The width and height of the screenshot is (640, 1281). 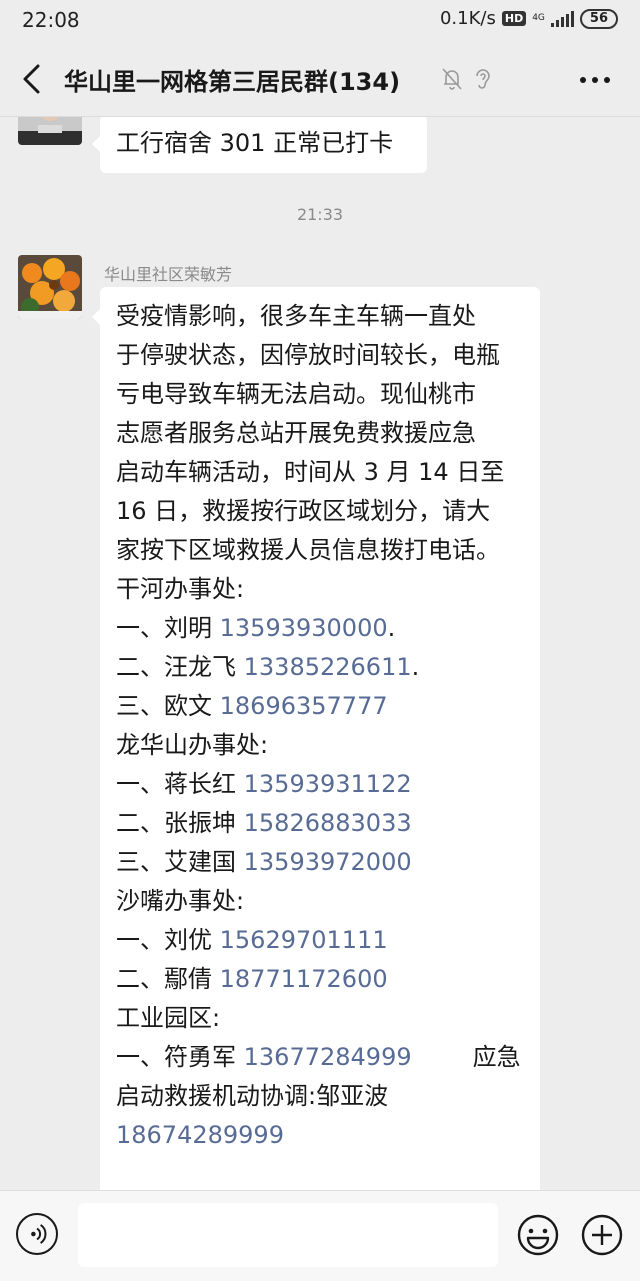 I want to click on phone-number-link: 13677284999, so click(x=328, y=1057).